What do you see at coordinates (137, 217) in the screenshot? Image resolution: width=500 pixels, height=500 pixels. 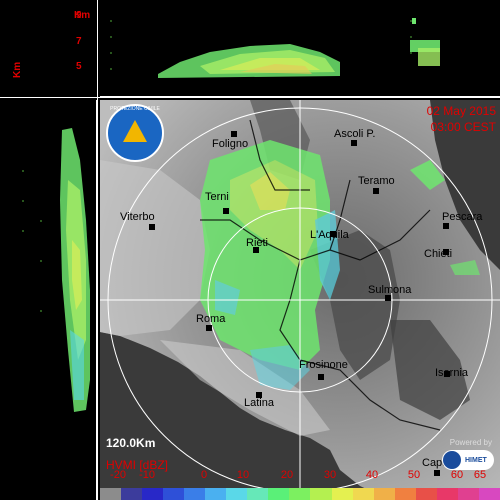 I see `city-viterbo: Viterbo` at bounding box center [137, 217].